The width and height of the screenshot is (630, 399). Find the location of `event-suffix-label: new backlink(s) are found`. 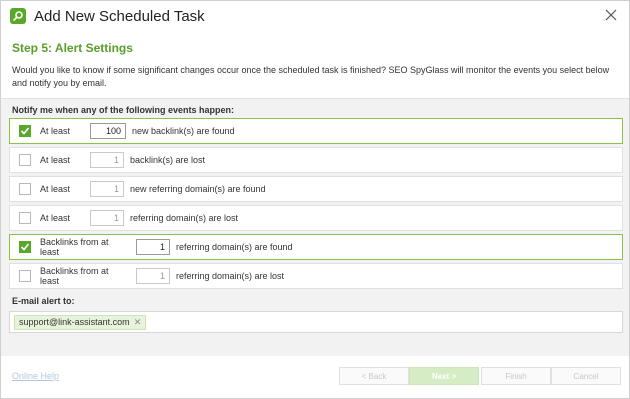

event-suffix-label: new backlink(s) are found is located at coordinates (183, 131).